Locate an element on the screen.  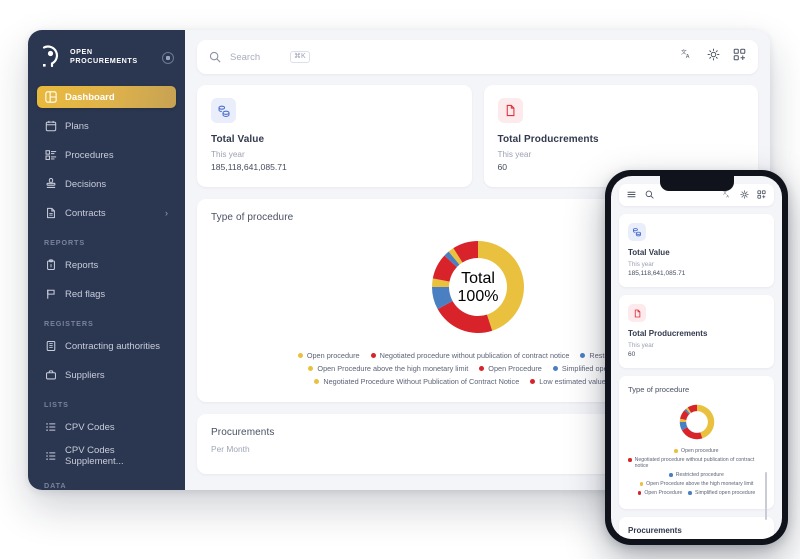
legend-label: Restricted procedure is located at coordinates (699, 475).